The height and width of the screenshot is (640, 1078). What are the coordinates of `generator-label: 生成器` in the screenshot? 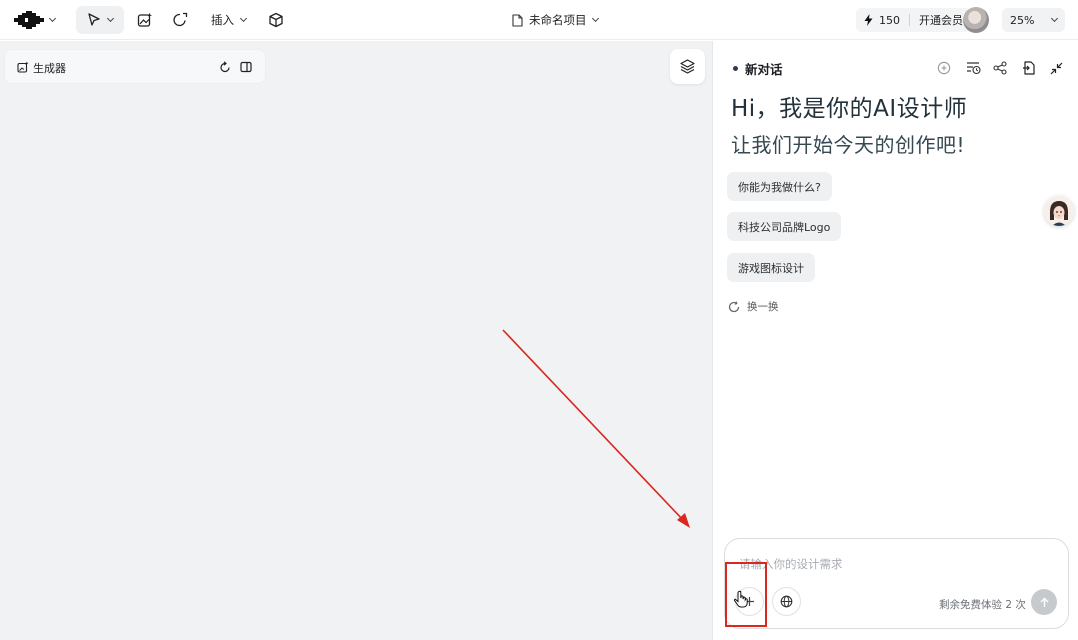 It's located at (49, 68).